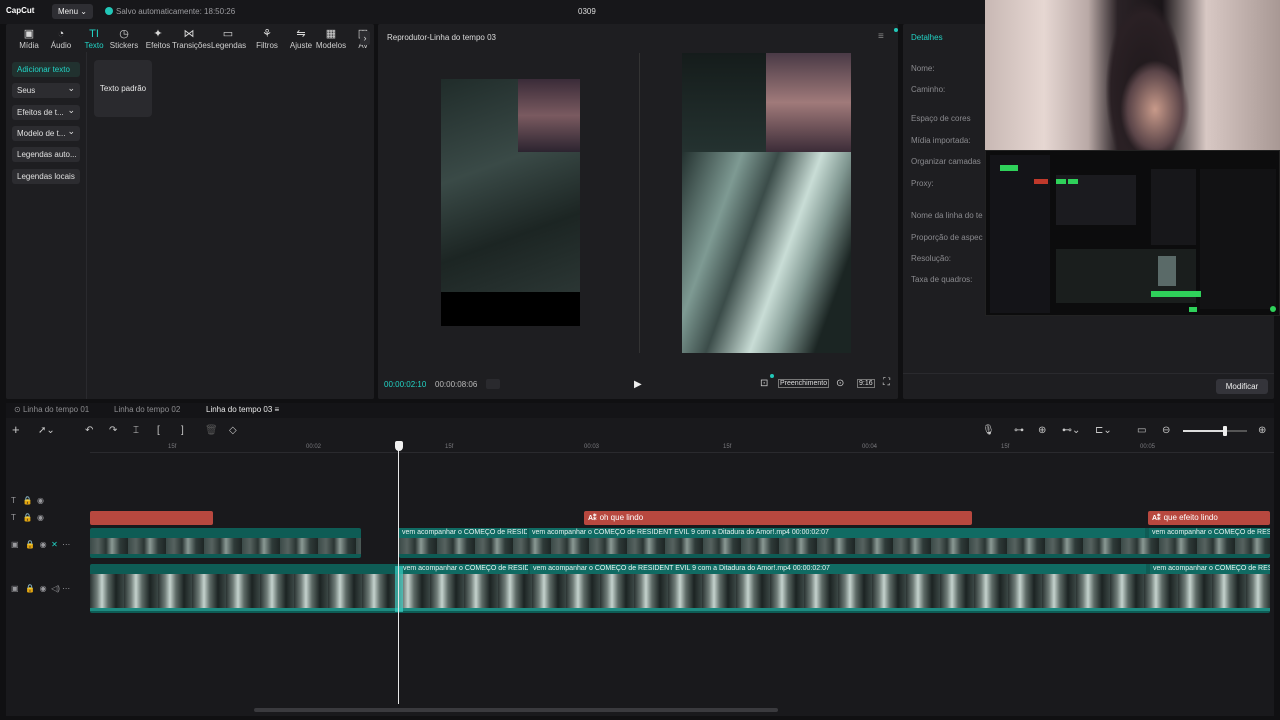 The width and height of the screenshot is (1280, 720). I want to click on webcam-person, so click(1155, 105).